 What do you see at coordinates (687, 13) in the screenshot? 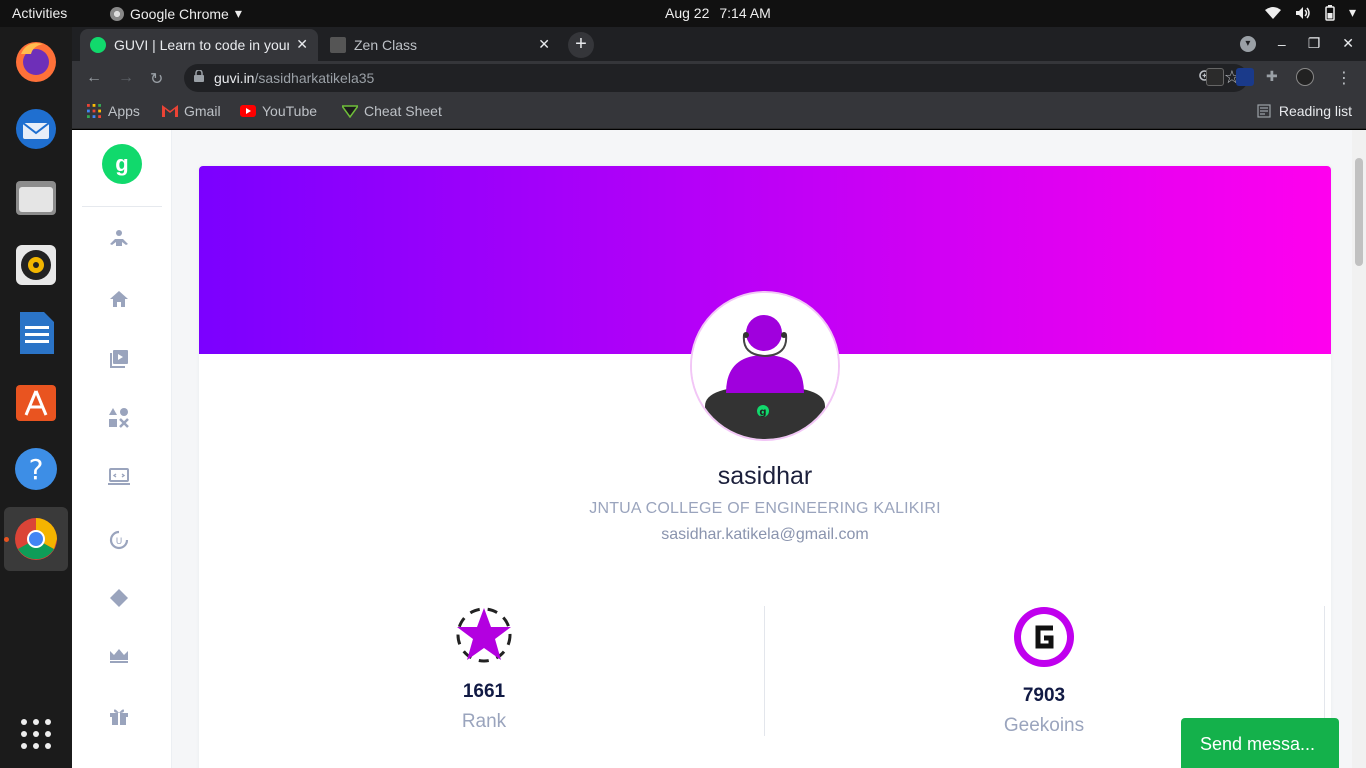
I see `date-label: Aug 22` at bounding box center [687, 13].